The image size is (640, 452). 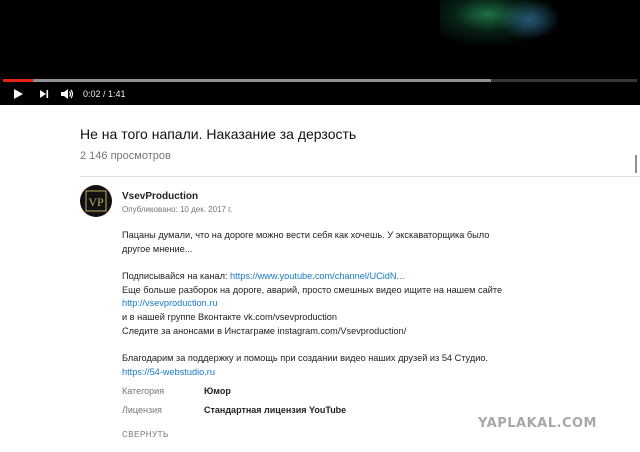 I want to click on avatar-monogram: VP, so click(x=96, y=202).